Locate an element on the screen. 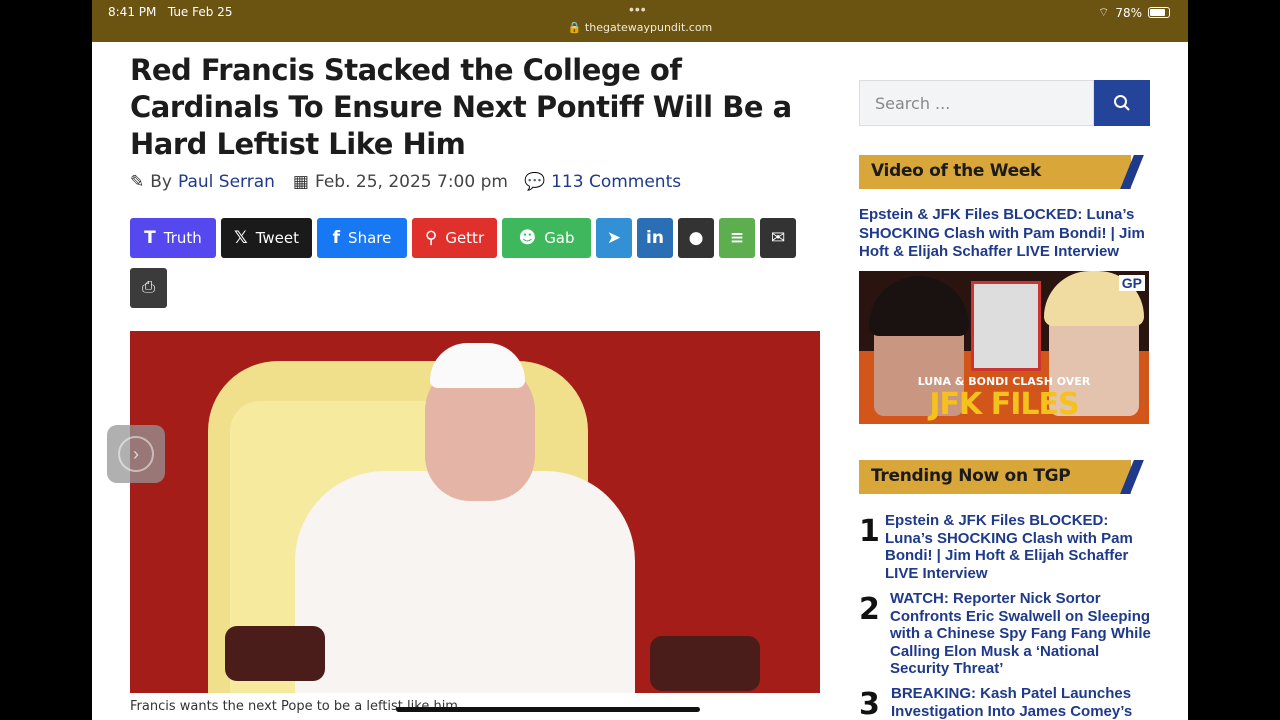 This screenshot has height=720, width=1280. comments-link: 113 Comments is located at coordinates (616, 182).